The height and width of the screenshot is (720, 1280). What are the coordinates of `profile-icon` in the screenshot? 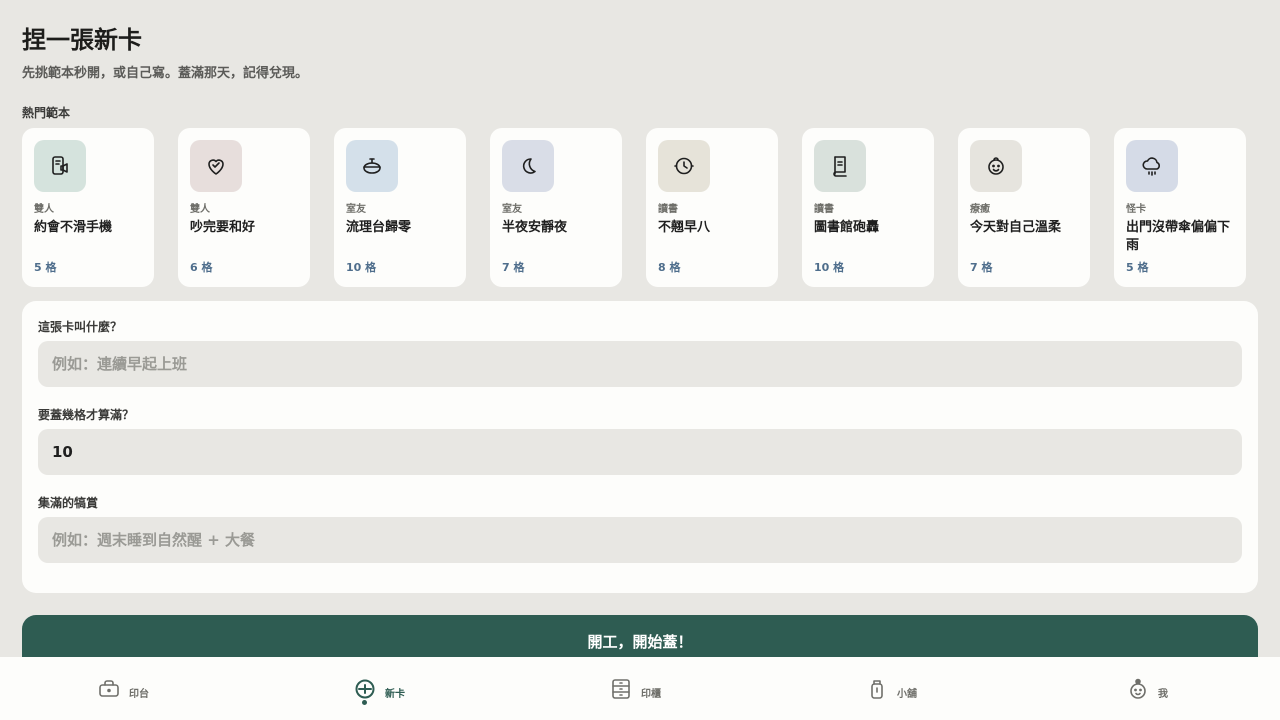 It's located at (1138, 688).